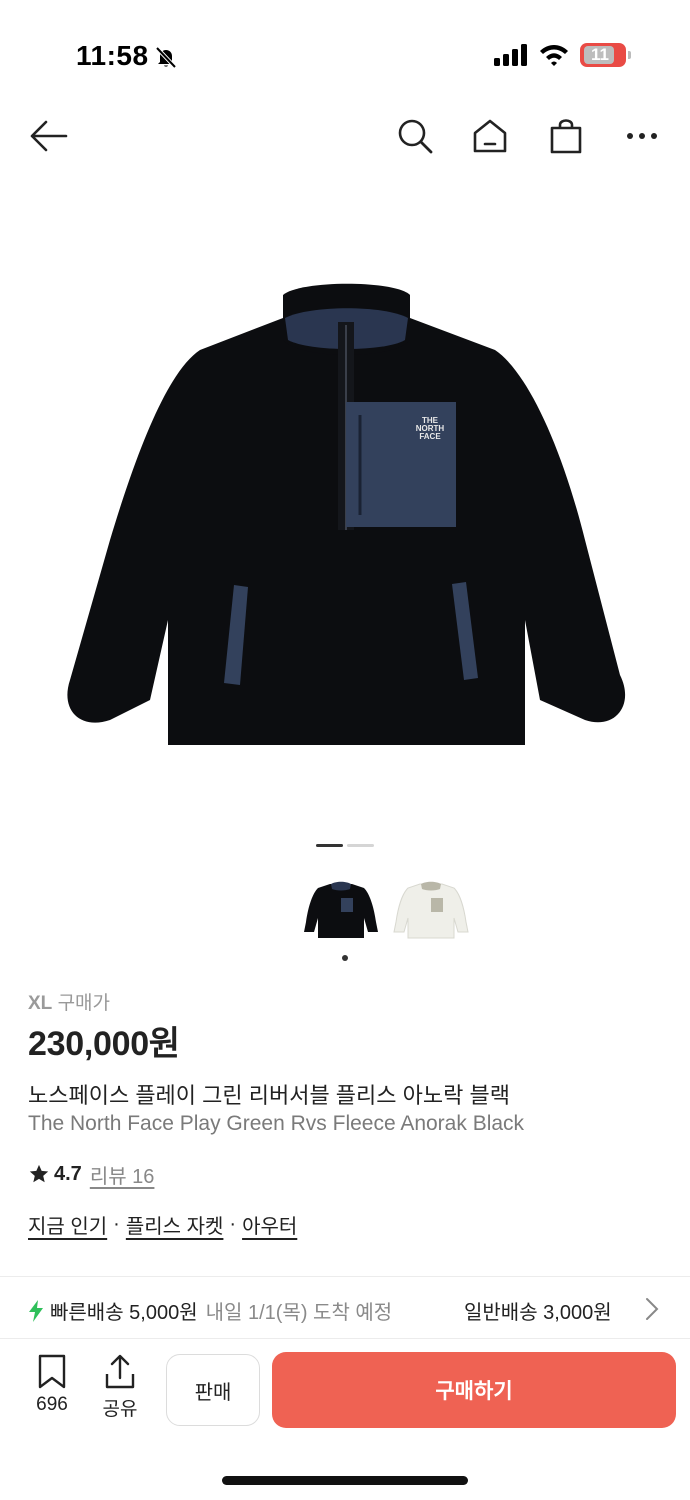  What do you see at coordinates (52, 1404) in the screenshot?
I see `wishlist-count: 696` at bounding box center [52, 1404].